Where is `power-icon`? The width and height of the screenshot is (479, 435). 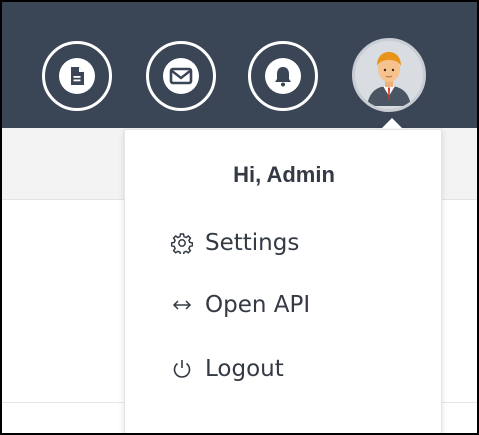 power-icon is located at coordinates (182, 369).